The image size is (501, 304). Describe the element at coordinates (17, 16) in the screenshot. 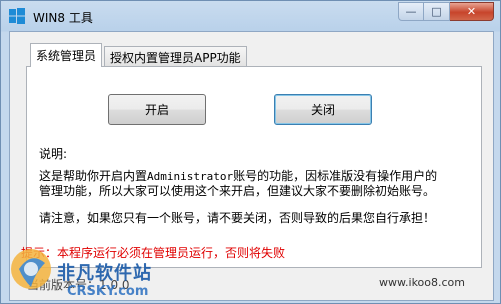

I see `windows-logo-icon` at that location.